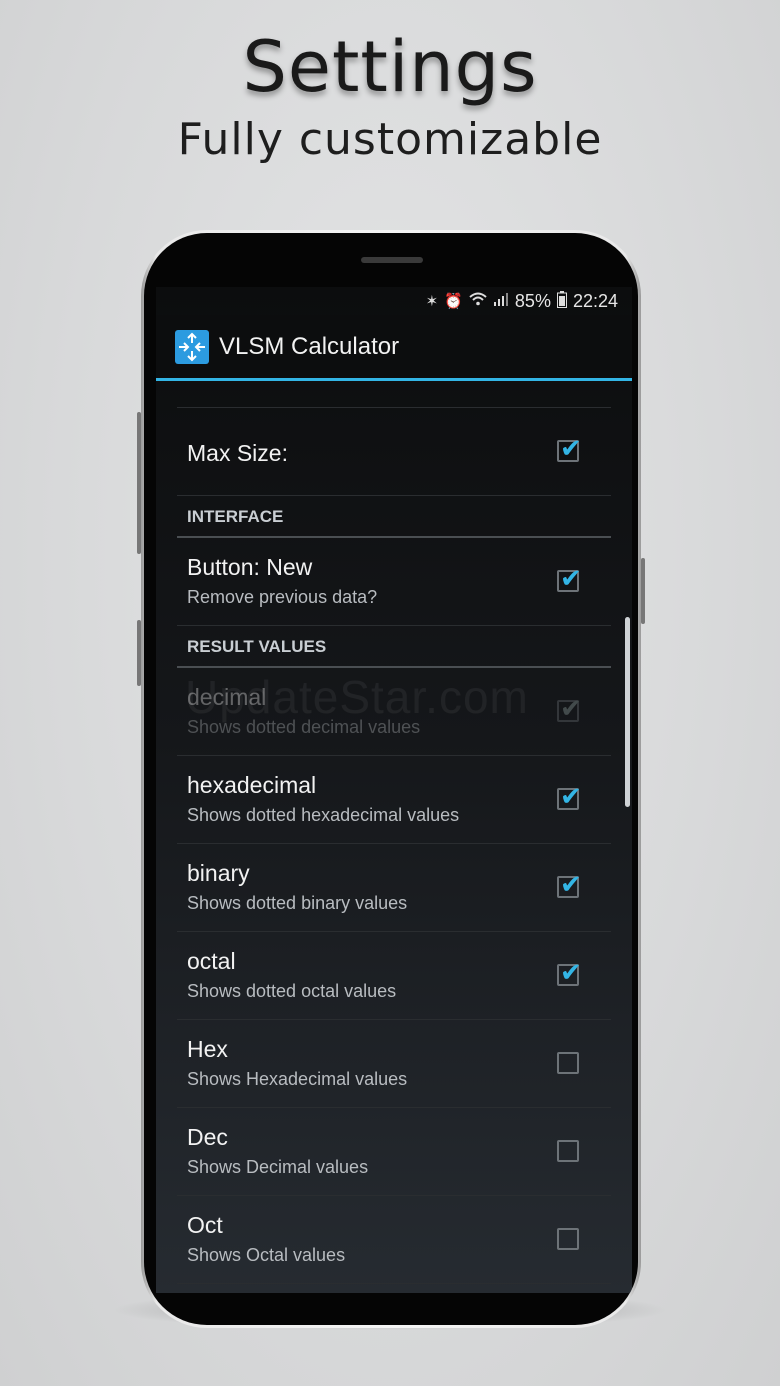  What do you see at coordinates (139, 483) in the screenshot?
I see `volume-button` at bounding box center [139, 483].